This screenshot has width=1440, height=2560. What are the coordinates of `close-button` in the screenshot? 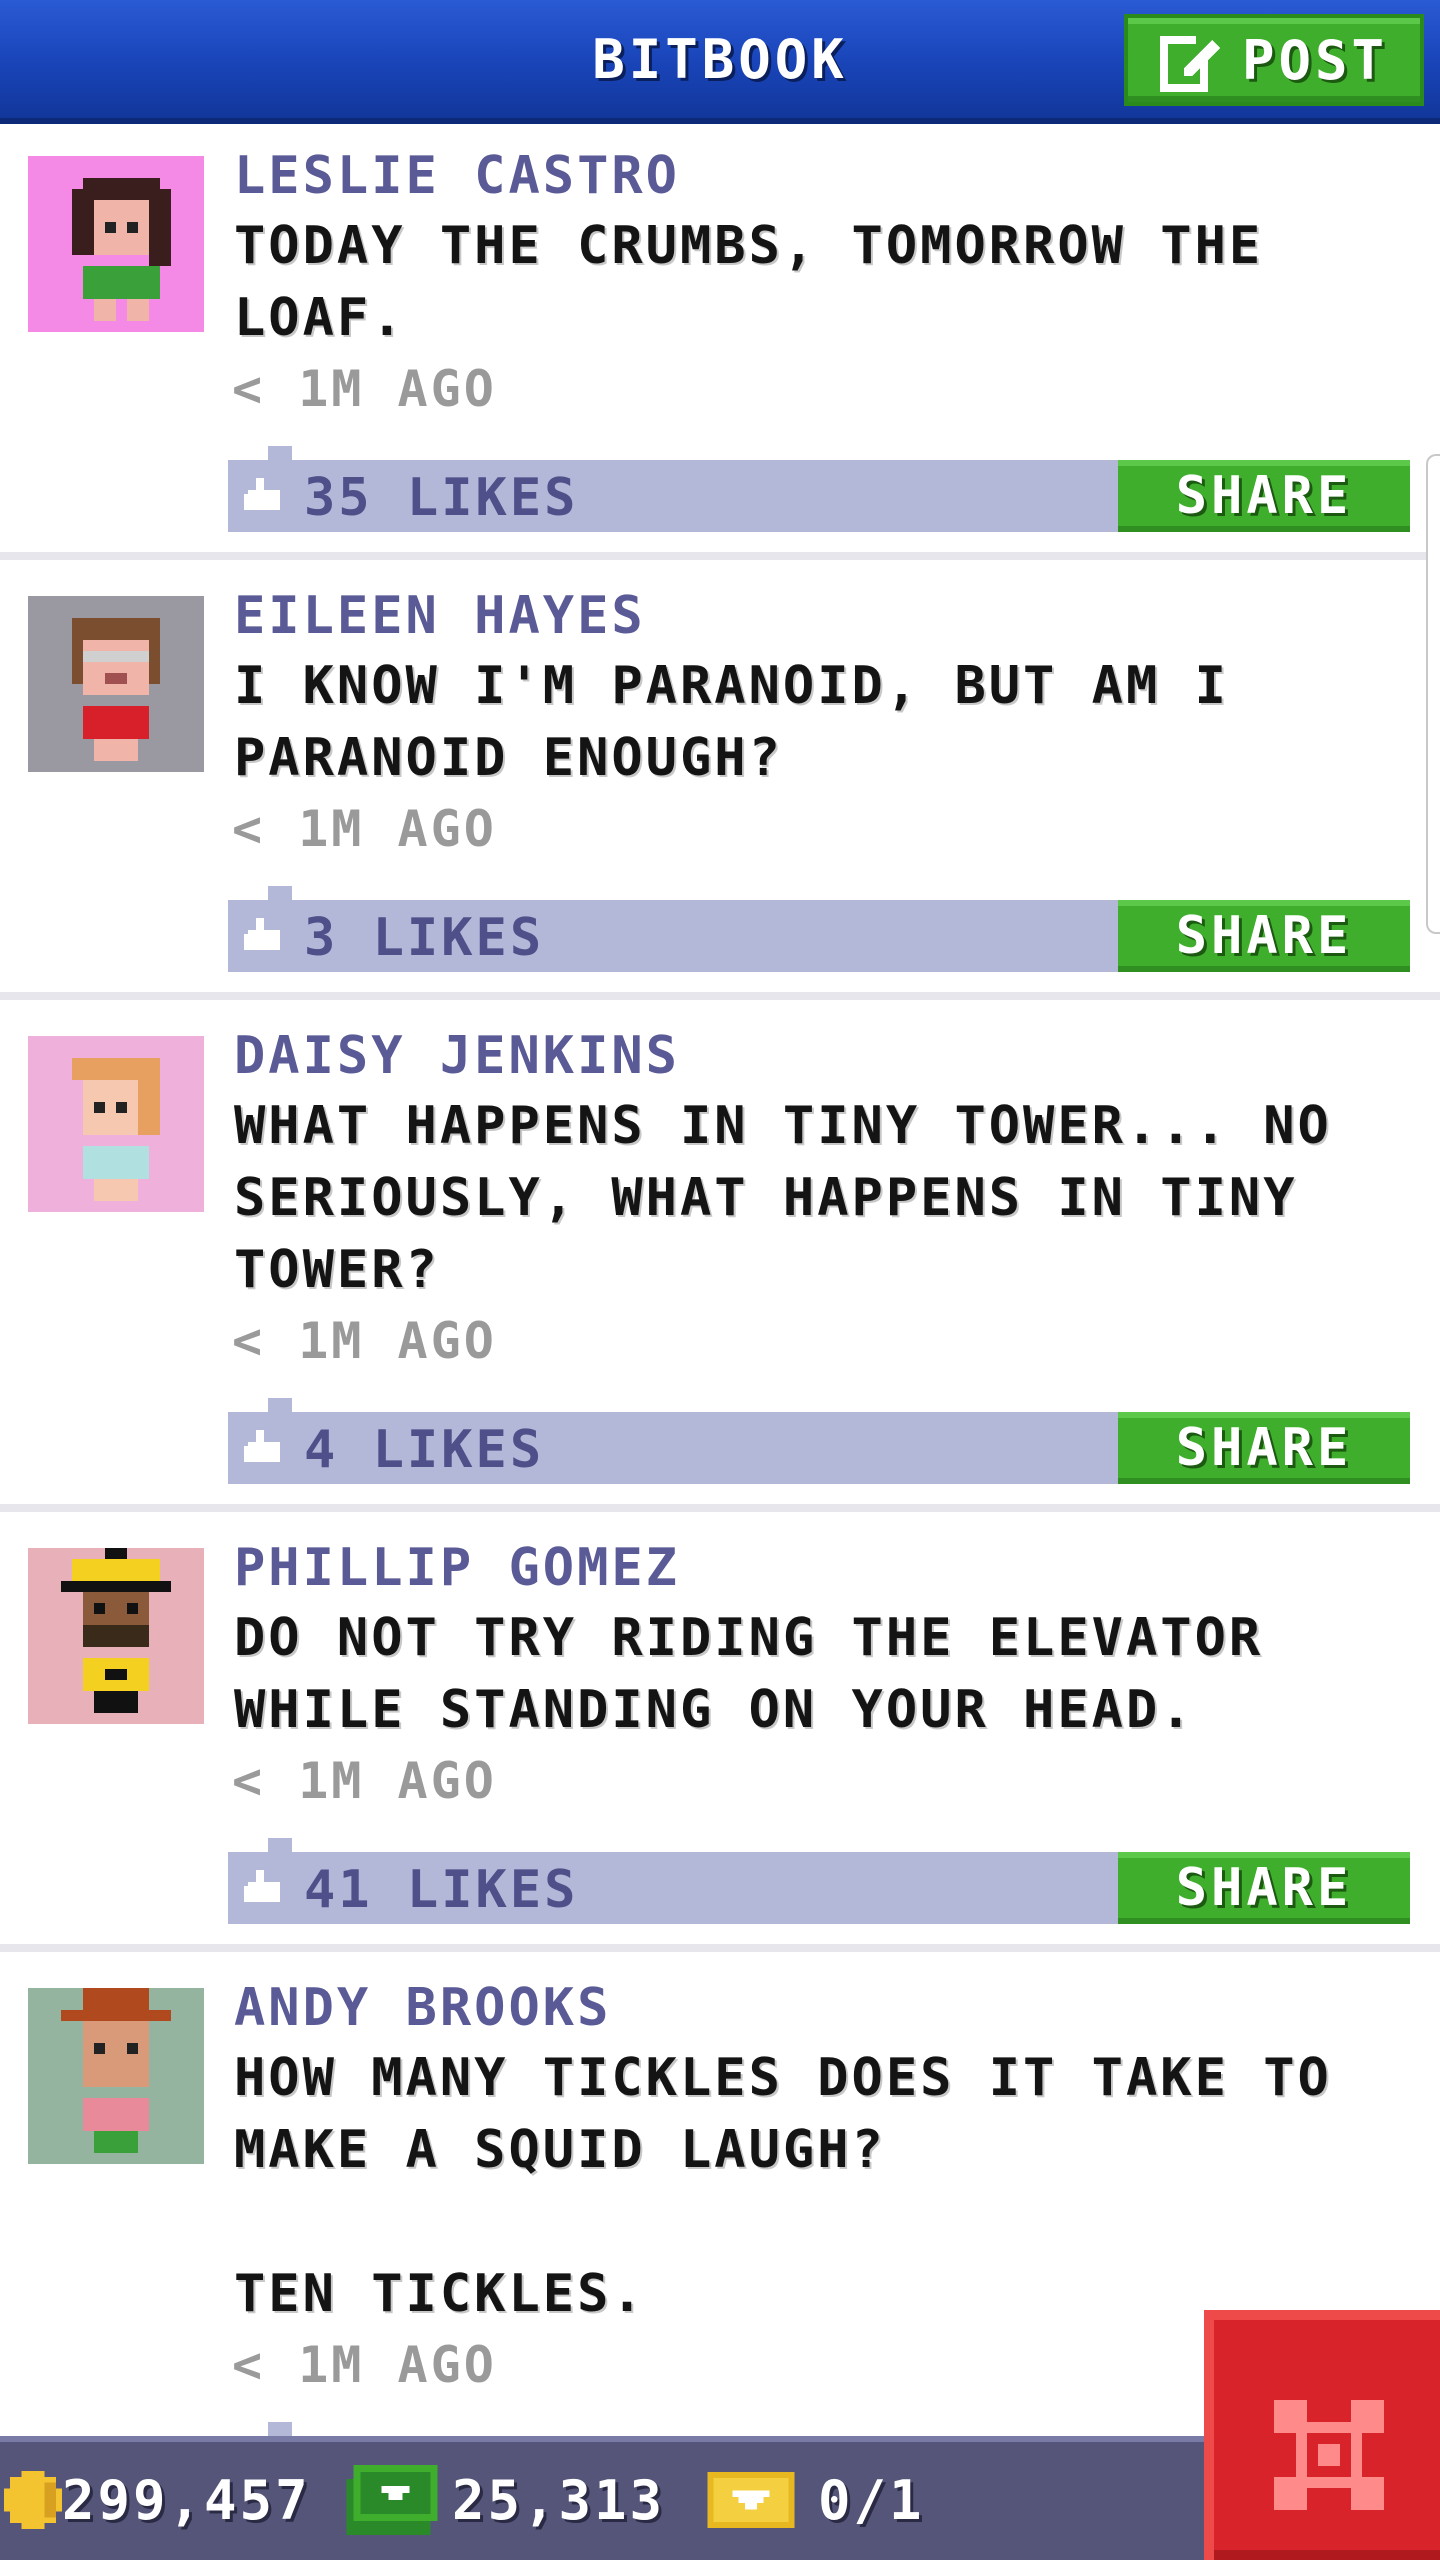 It's located at (1322, 2435).